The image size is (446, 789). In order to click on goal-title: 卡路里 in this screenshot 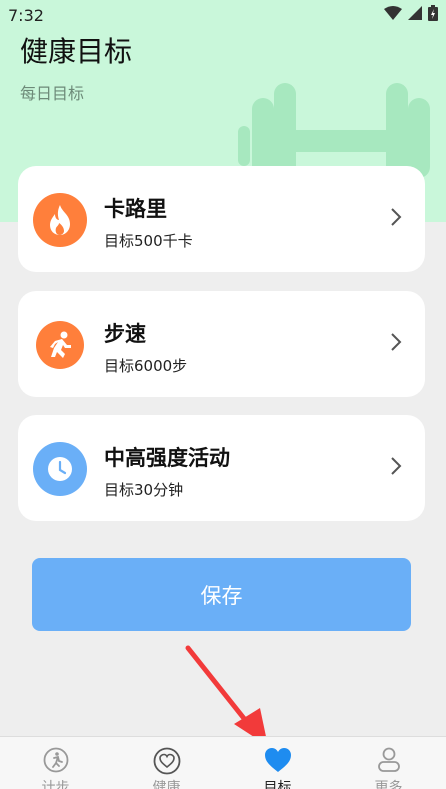, I will do `click(135, 209)`.